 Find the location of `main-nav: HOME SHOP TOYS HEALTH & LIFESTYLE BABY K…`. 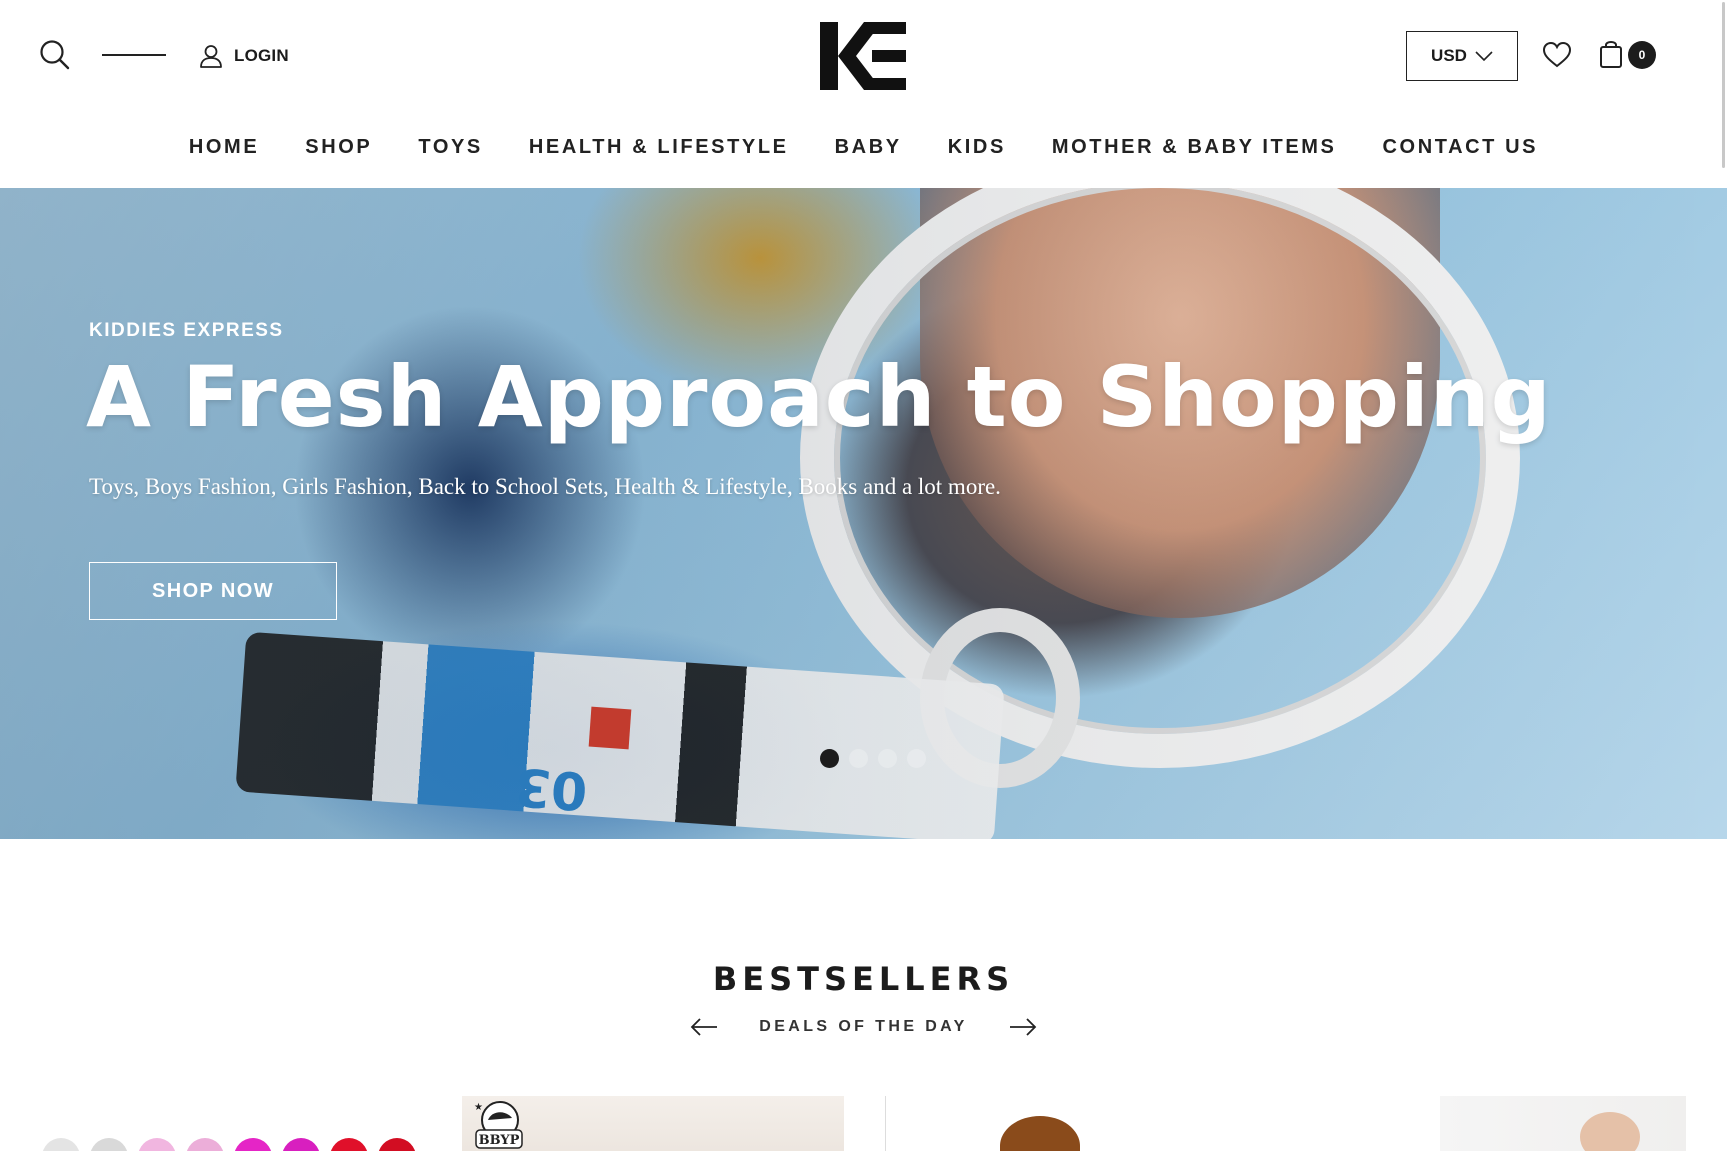

main-nav: HOME SHOP TOYS HEALTH & LIFESTYLE BABY K… is located at coordinates (863, 147).